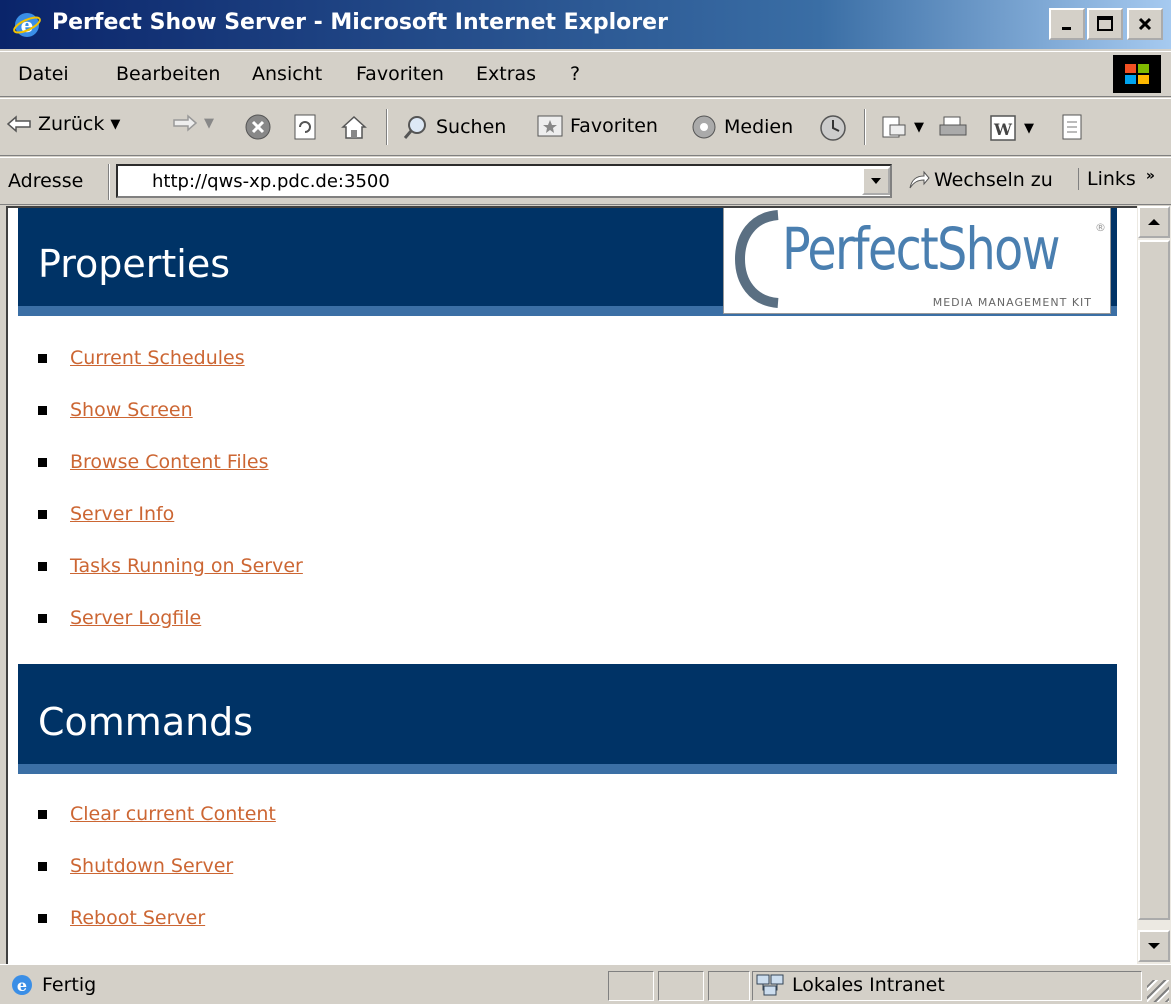  I want to click on word-icon: W, so click(1003, 128).